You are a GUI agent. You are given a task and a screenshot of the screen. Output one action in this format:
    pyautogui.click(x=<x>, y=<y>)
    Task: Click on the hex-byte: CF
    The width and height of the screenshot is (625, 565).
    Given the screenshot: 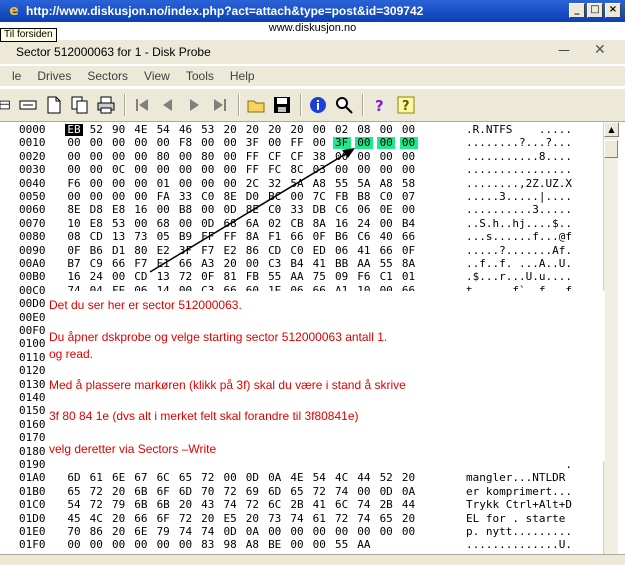 What is the action you would take?
    pyautogui.click(x=275, y=156)
    